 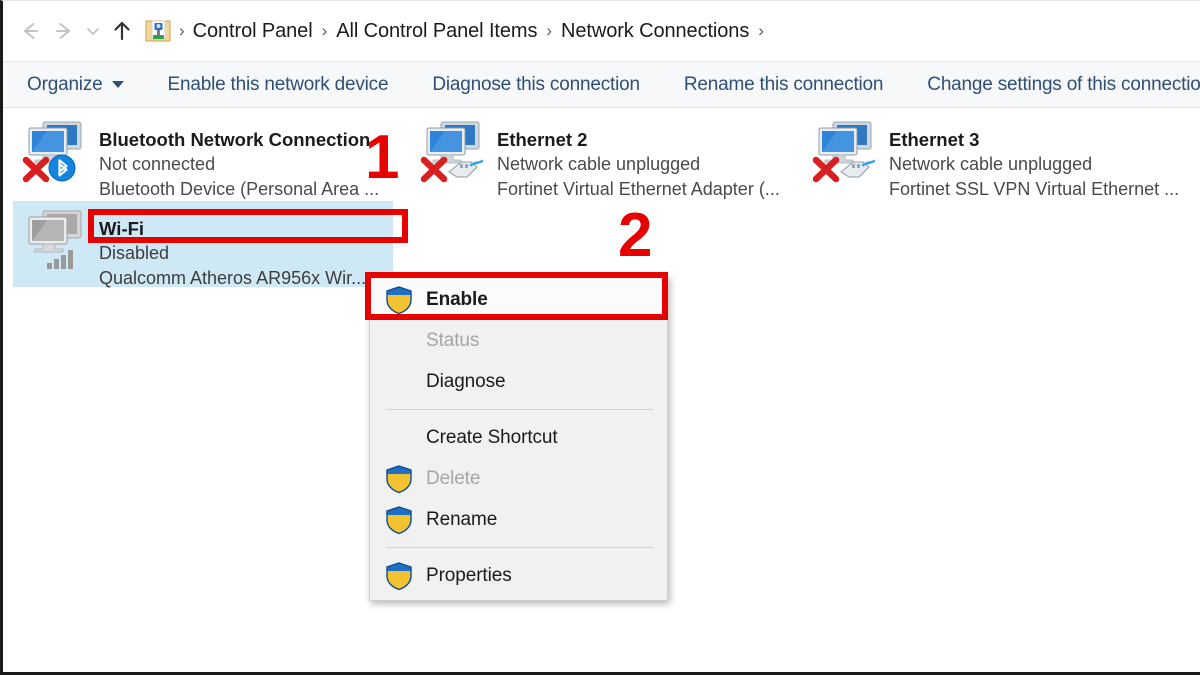 I want to click on menu-item-label: Delete, so click(x=453, y=478).